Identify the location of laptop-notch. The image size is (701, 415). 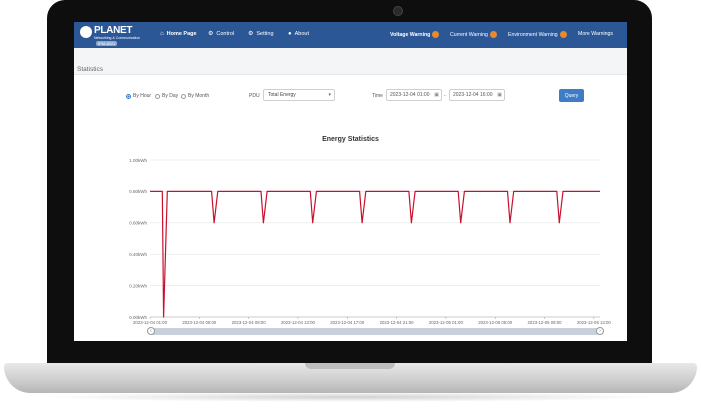
(350, 366).